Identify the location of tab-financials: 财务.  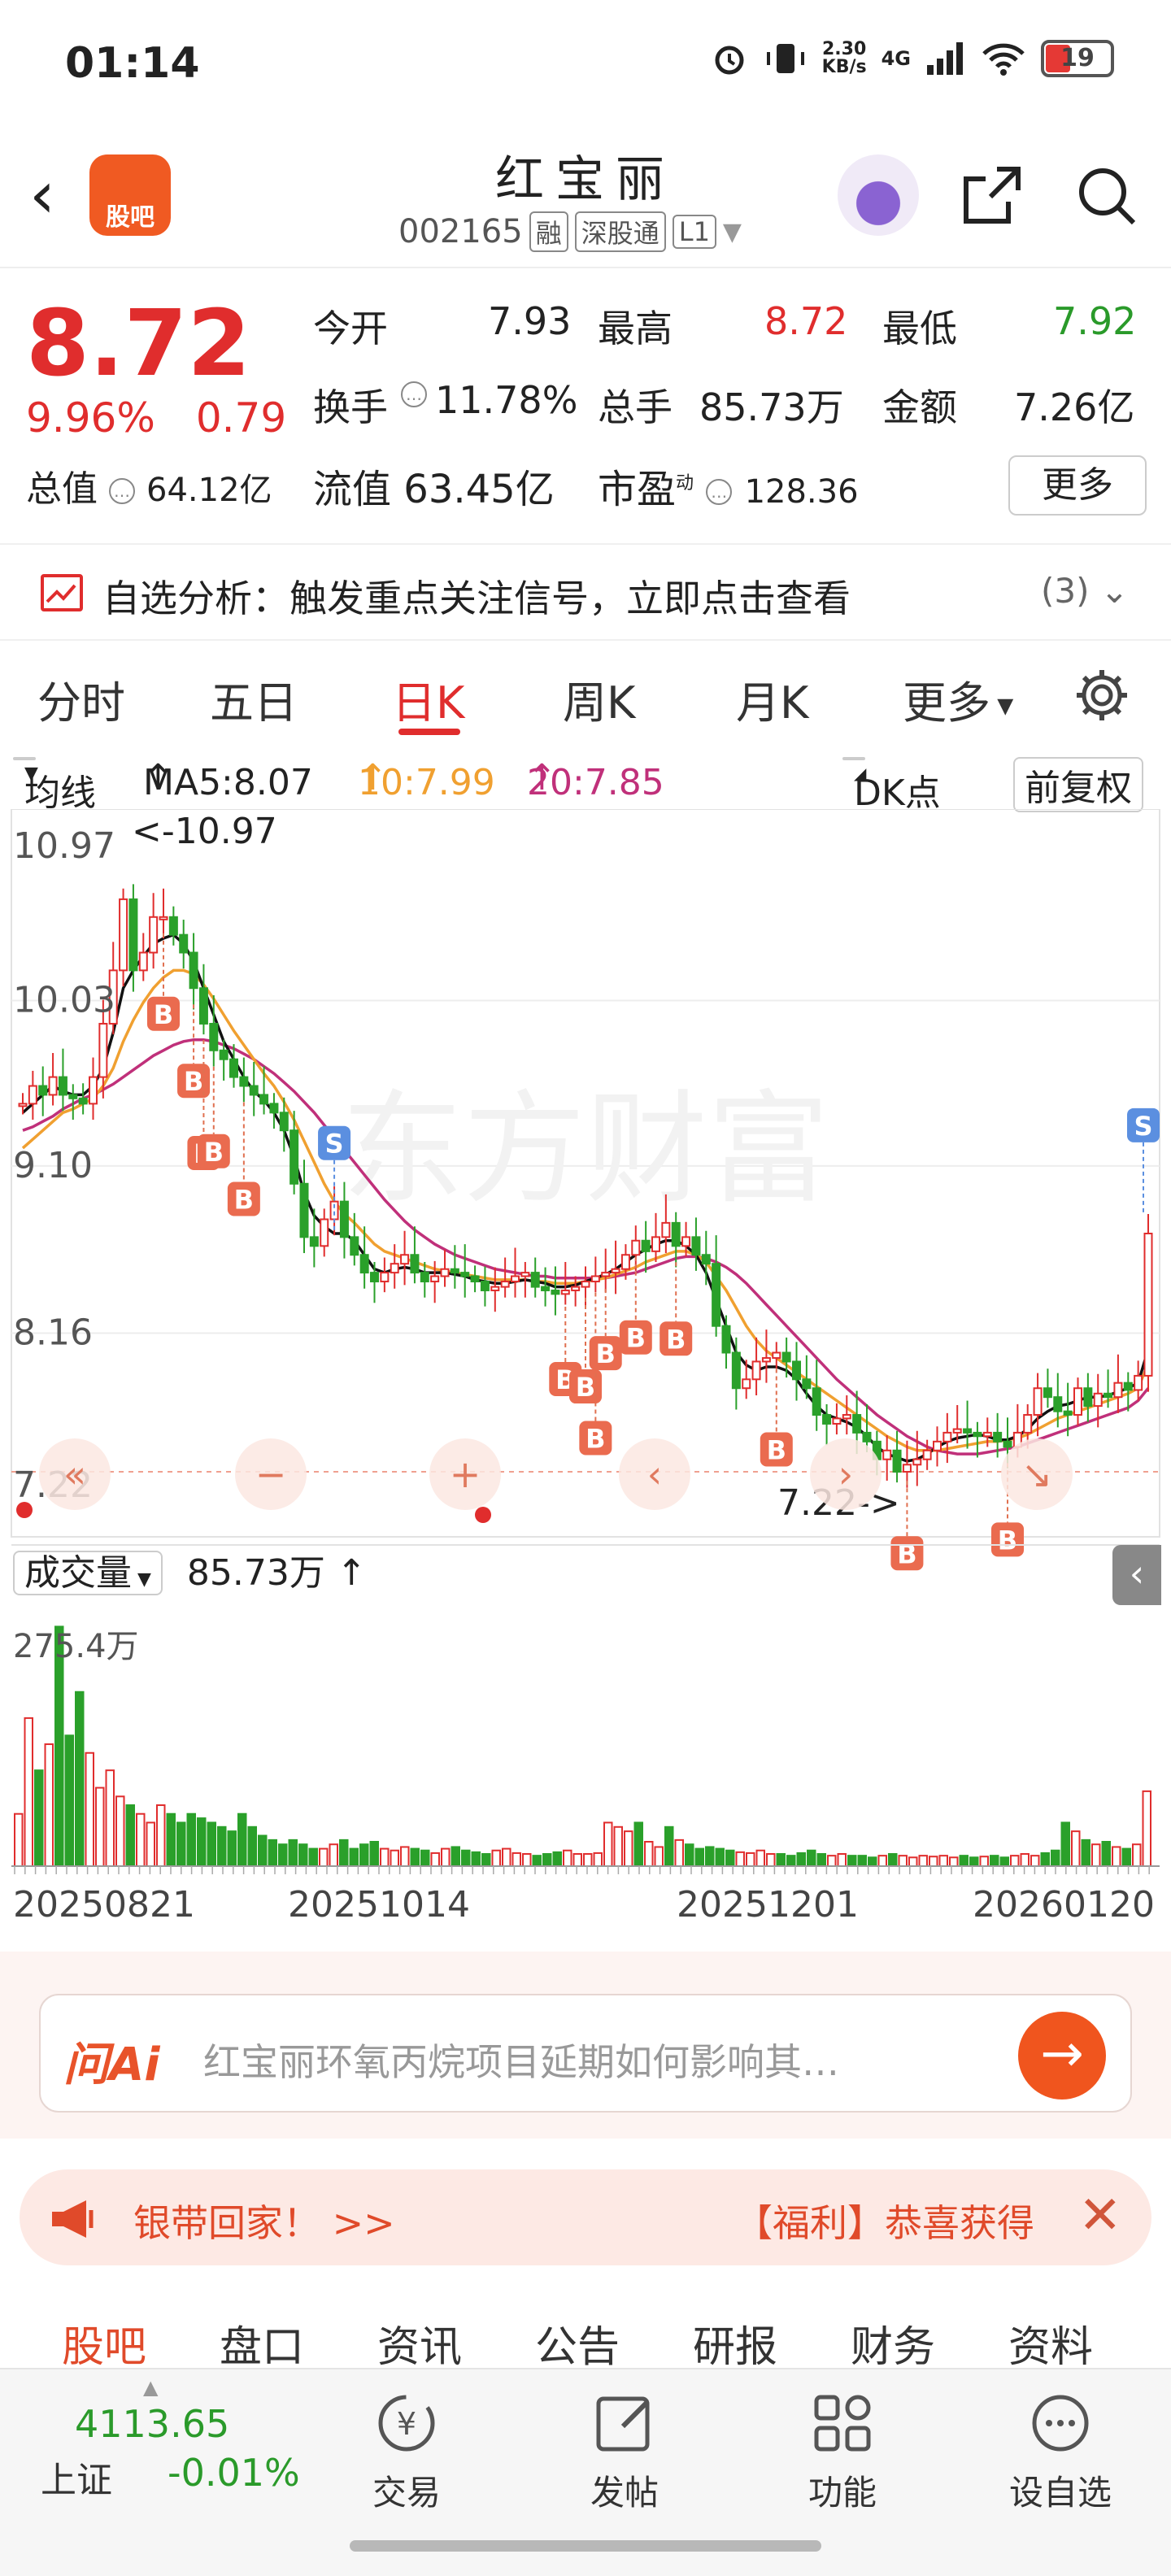
(893, 2344).